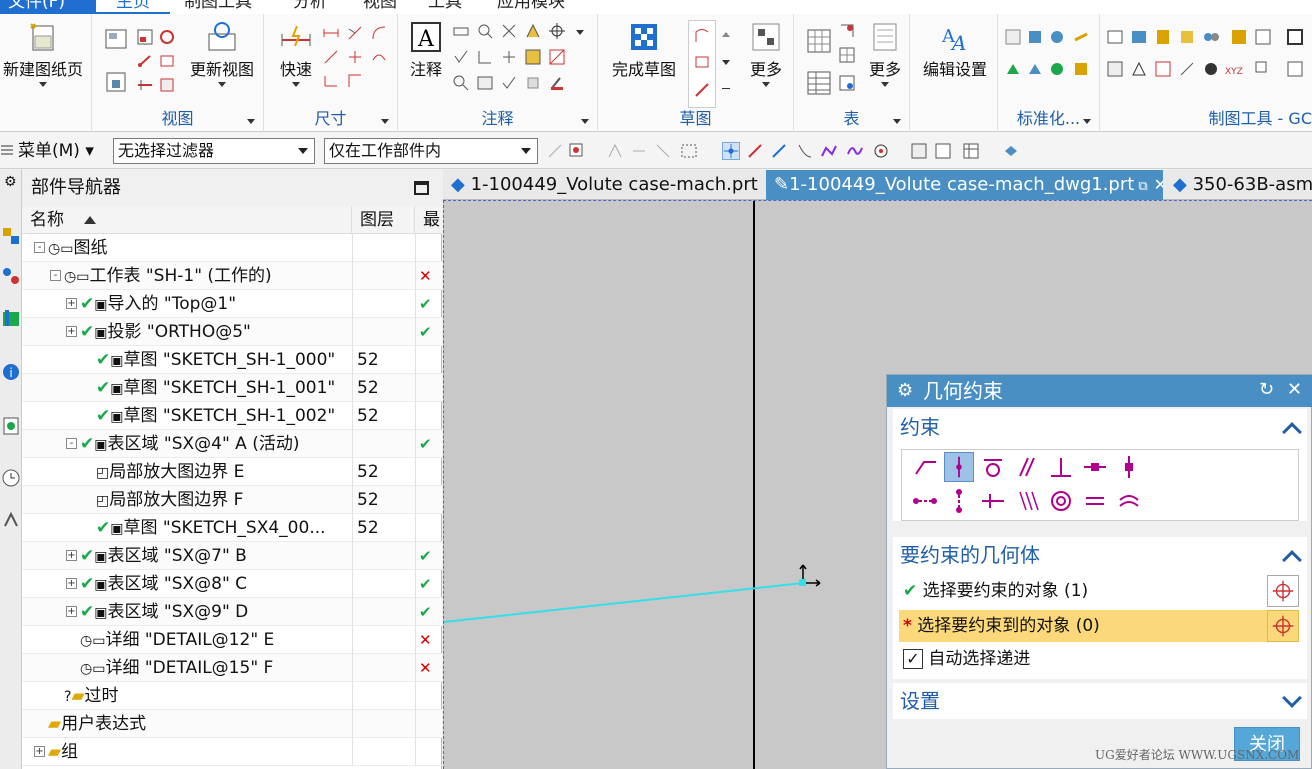 This screenshot has width=1312, height=769. What do you see at coordinates (1139, 37) in the screenshot?
I see `gc-tool-2-icon` at bounding box center [1139, 37].